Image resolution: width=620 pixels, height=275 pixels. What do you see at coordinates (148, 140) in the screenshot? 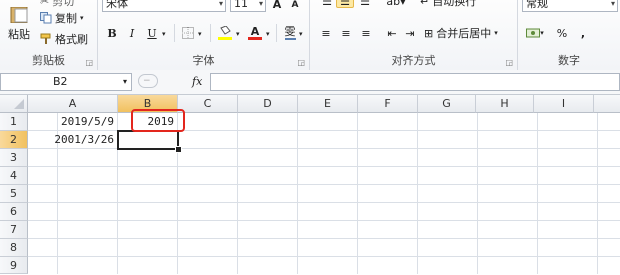
I see `active-cell-b2` at bounding box center [148, 140].